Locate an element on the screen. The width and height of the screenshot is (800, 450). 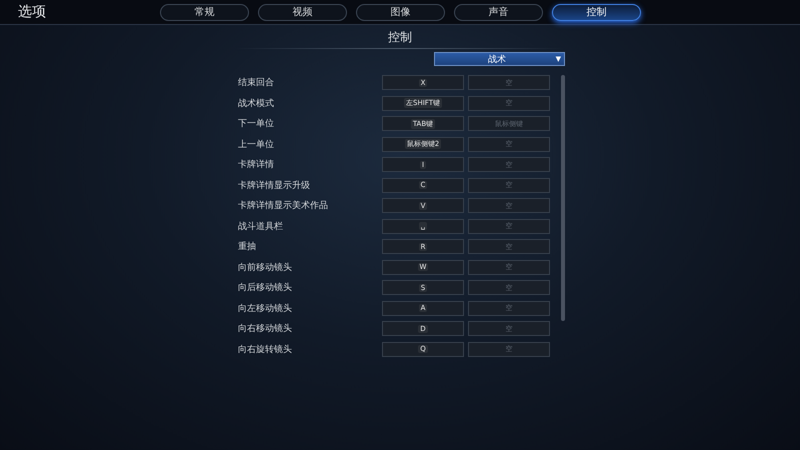
tab: 控制 is located at coordinates (596, 12).